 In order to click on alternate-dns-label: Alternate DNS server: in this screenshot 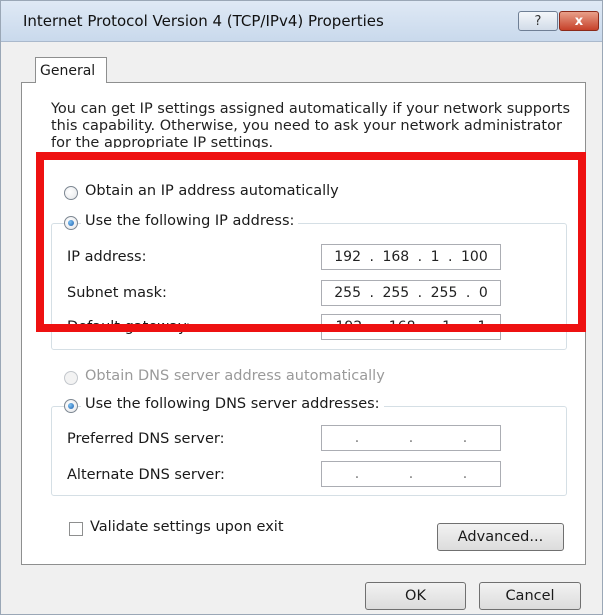, I will do `click(146, 475)`.